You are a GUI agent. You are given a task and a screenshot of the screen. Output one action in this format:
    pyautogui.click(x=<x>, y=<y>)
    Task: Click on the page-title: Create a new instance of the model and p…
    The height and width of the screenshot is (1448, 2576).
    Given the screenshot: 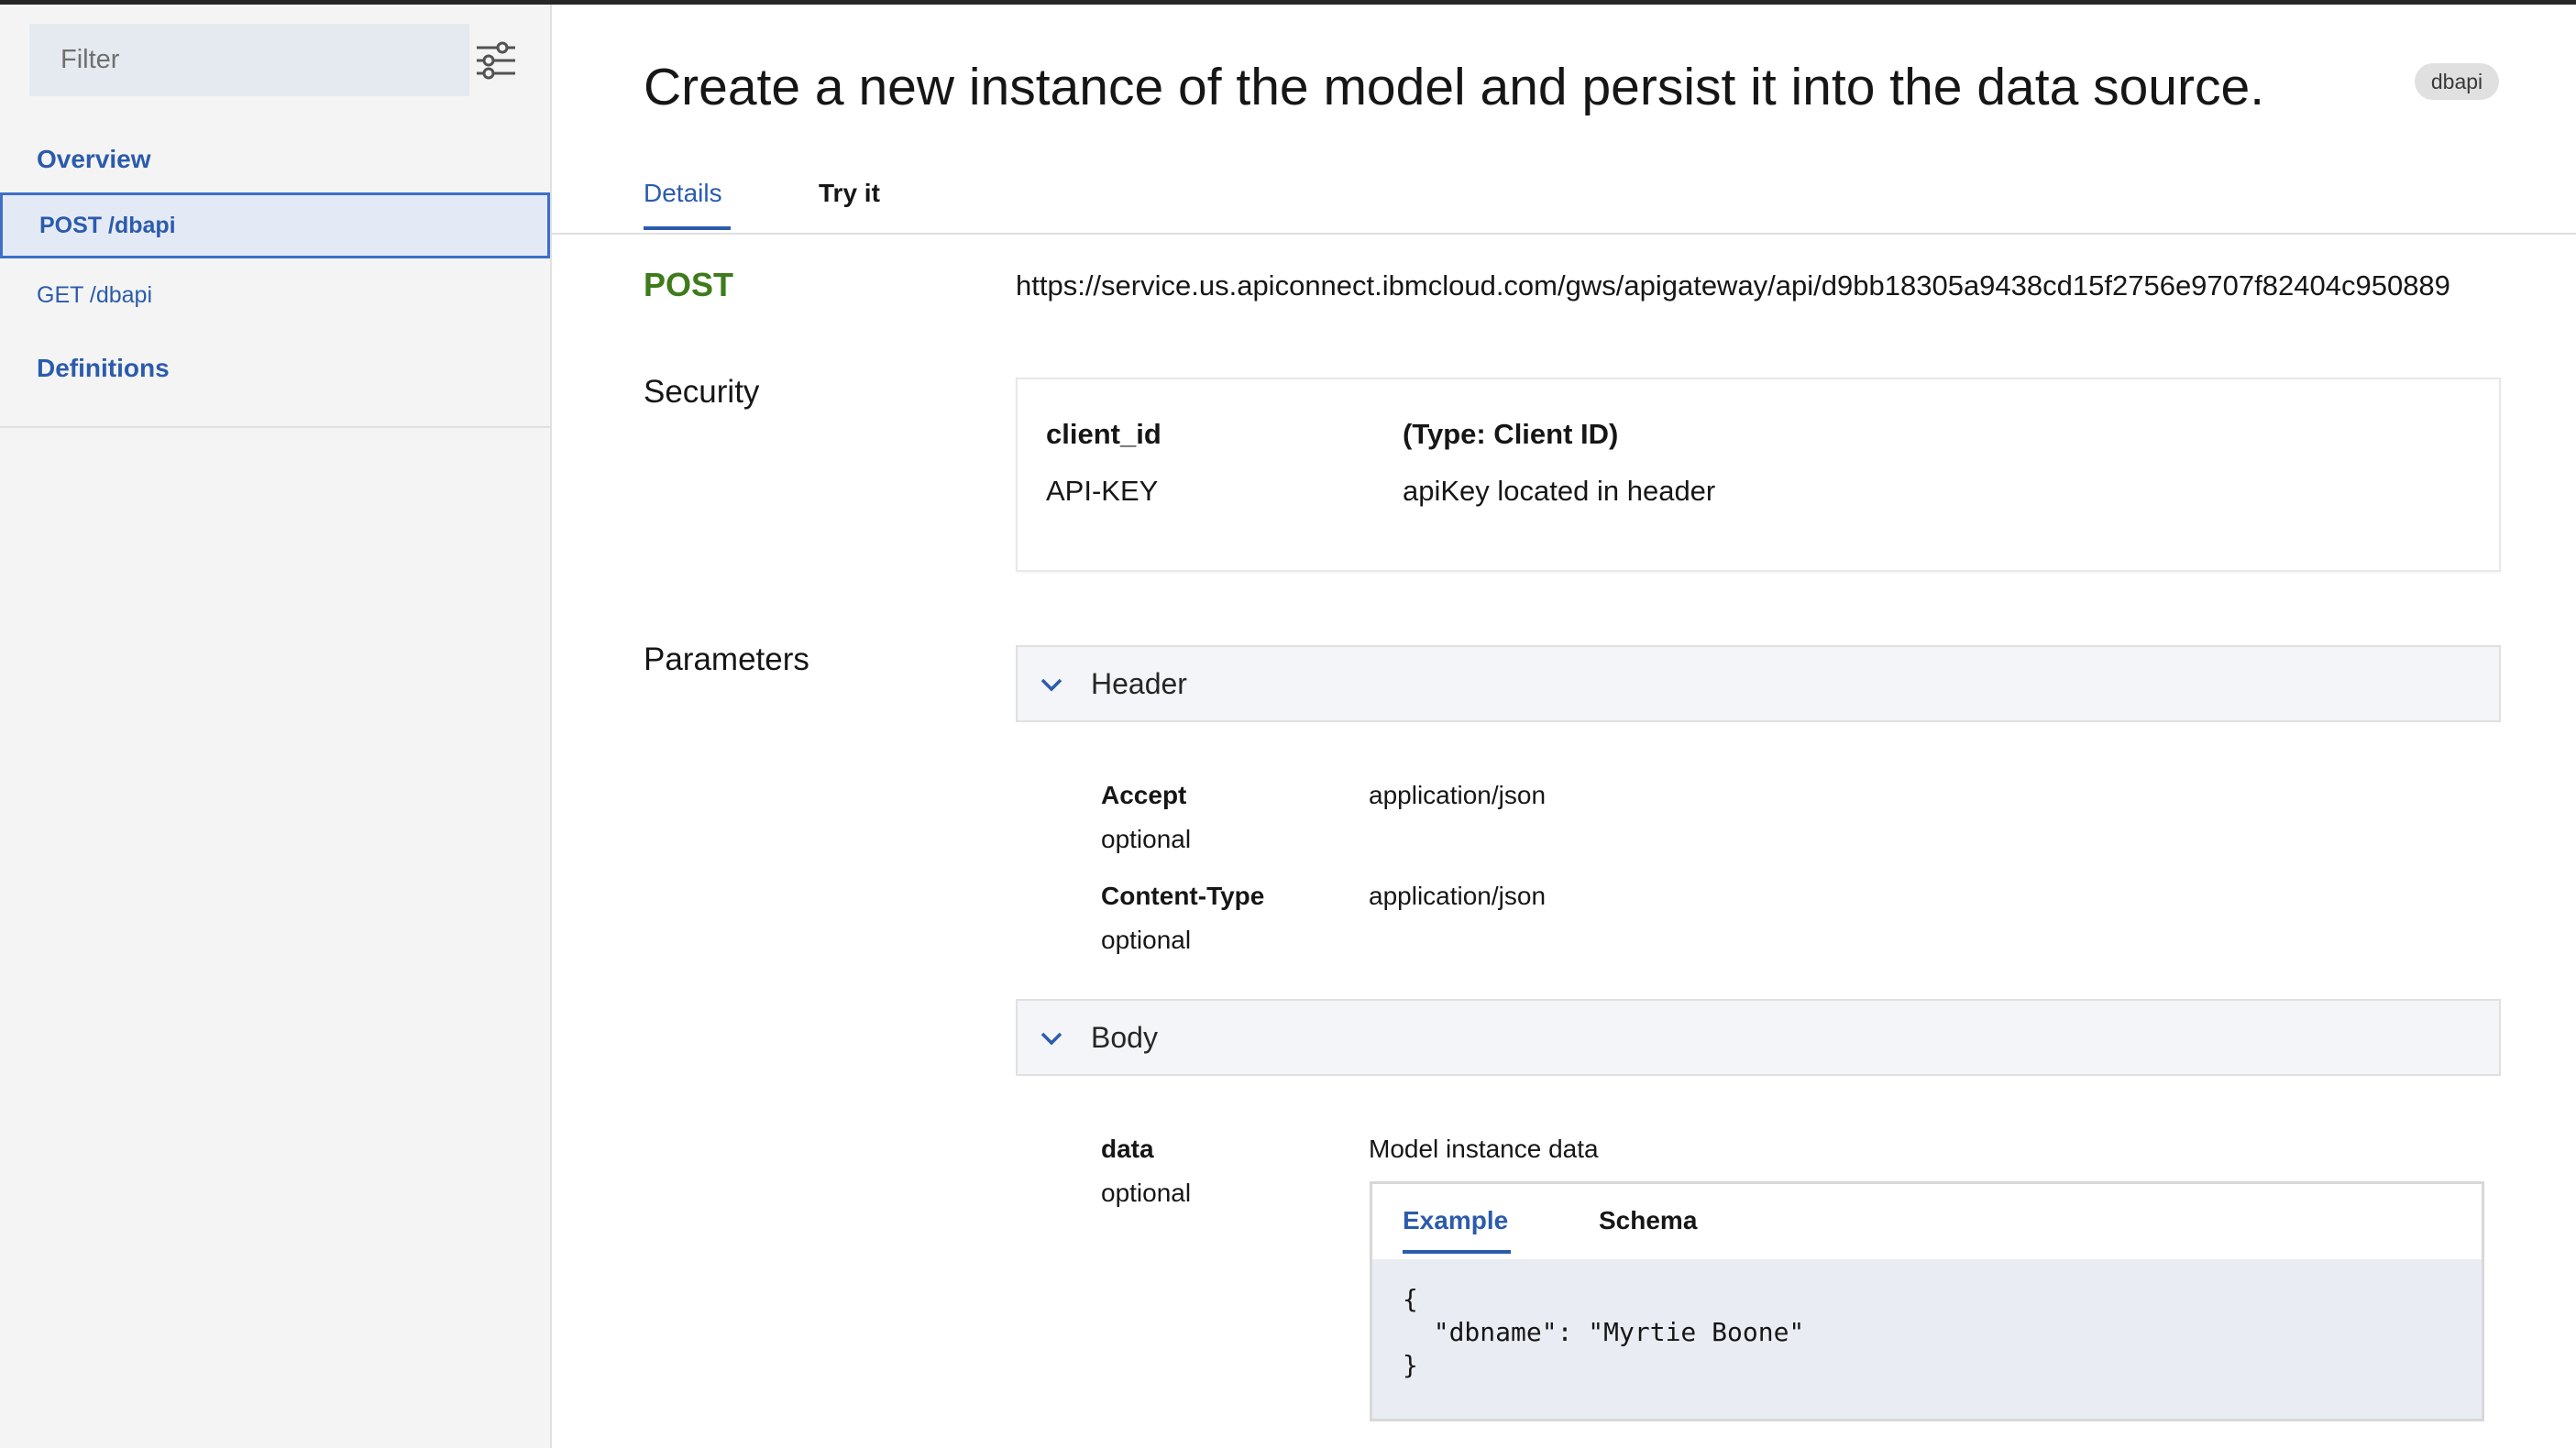 What is the action you would take?
    pyautogui.click(x=1454, y=87)
    